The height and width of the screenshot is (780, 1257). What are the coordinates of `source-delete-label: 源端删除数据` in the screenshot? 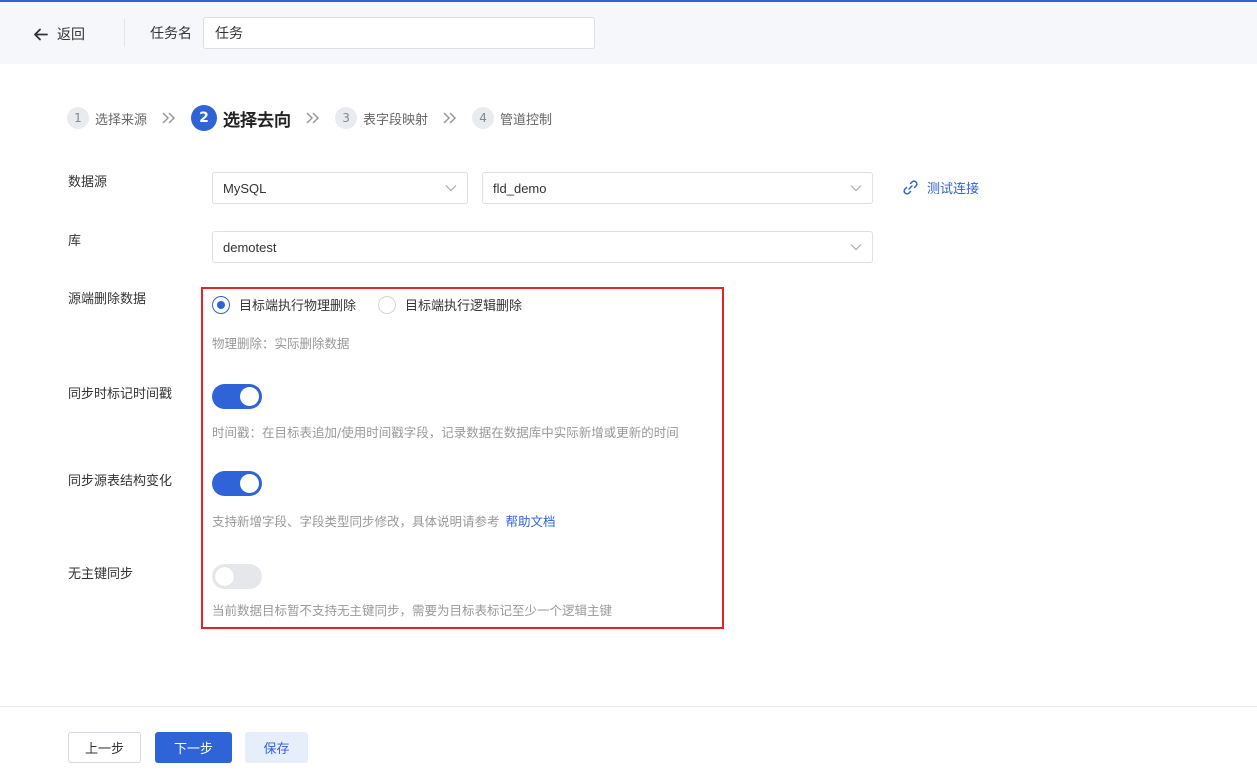 It's located at (107, 299).